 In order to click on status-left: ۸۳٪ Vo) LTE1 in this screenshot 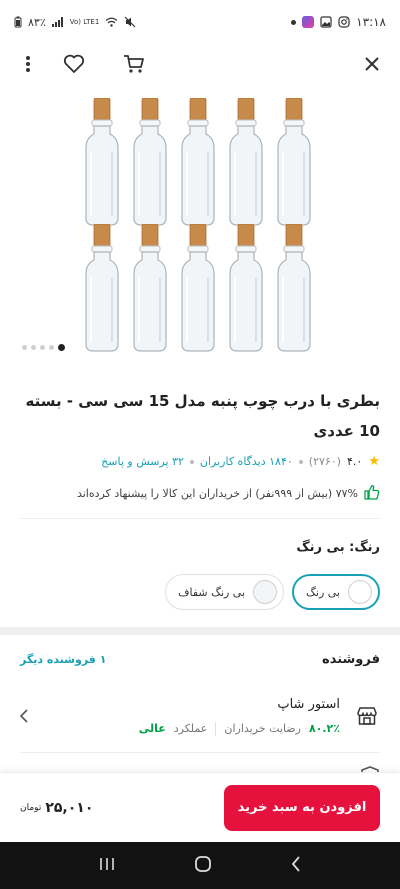, I will do `click(75, 22)`.